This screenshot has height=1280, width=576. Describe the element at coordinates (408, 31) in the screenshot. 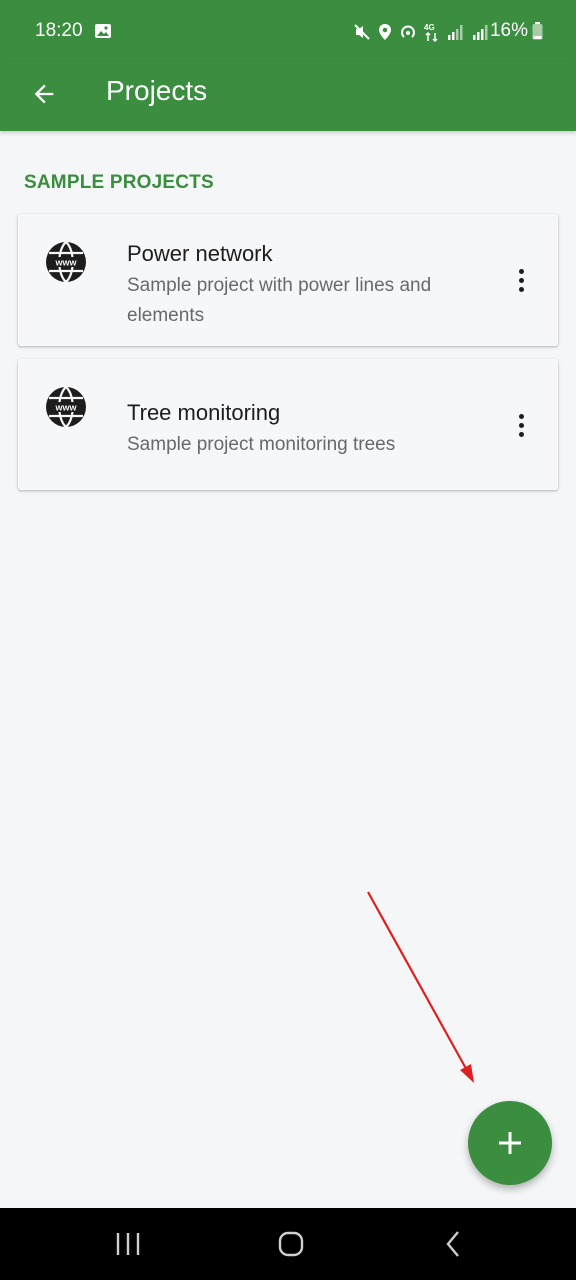

I see `hotspot-icon` at that location.